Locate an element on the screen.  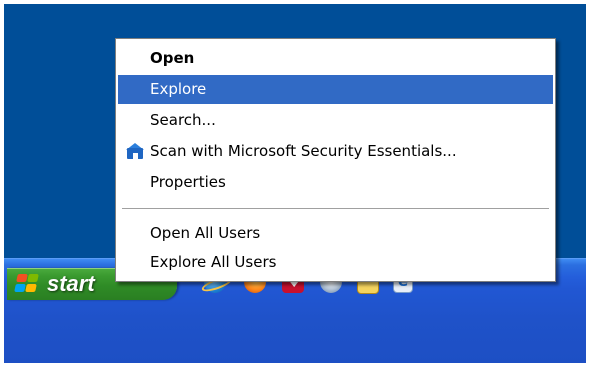
menu-item-explore: Explore is located at coordinates (335, 89).